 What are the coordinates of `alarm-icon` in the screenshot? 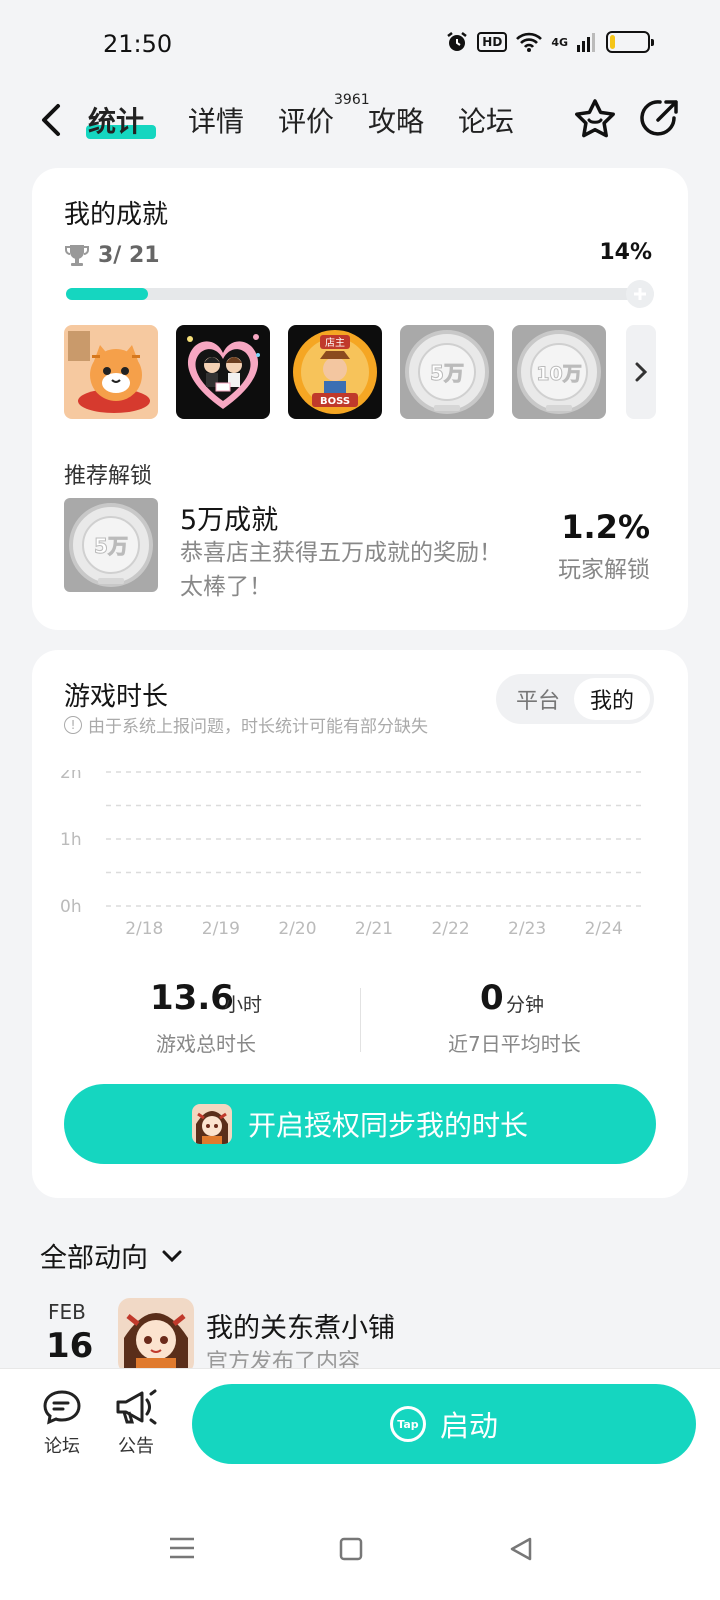 It's located at (457, 41).